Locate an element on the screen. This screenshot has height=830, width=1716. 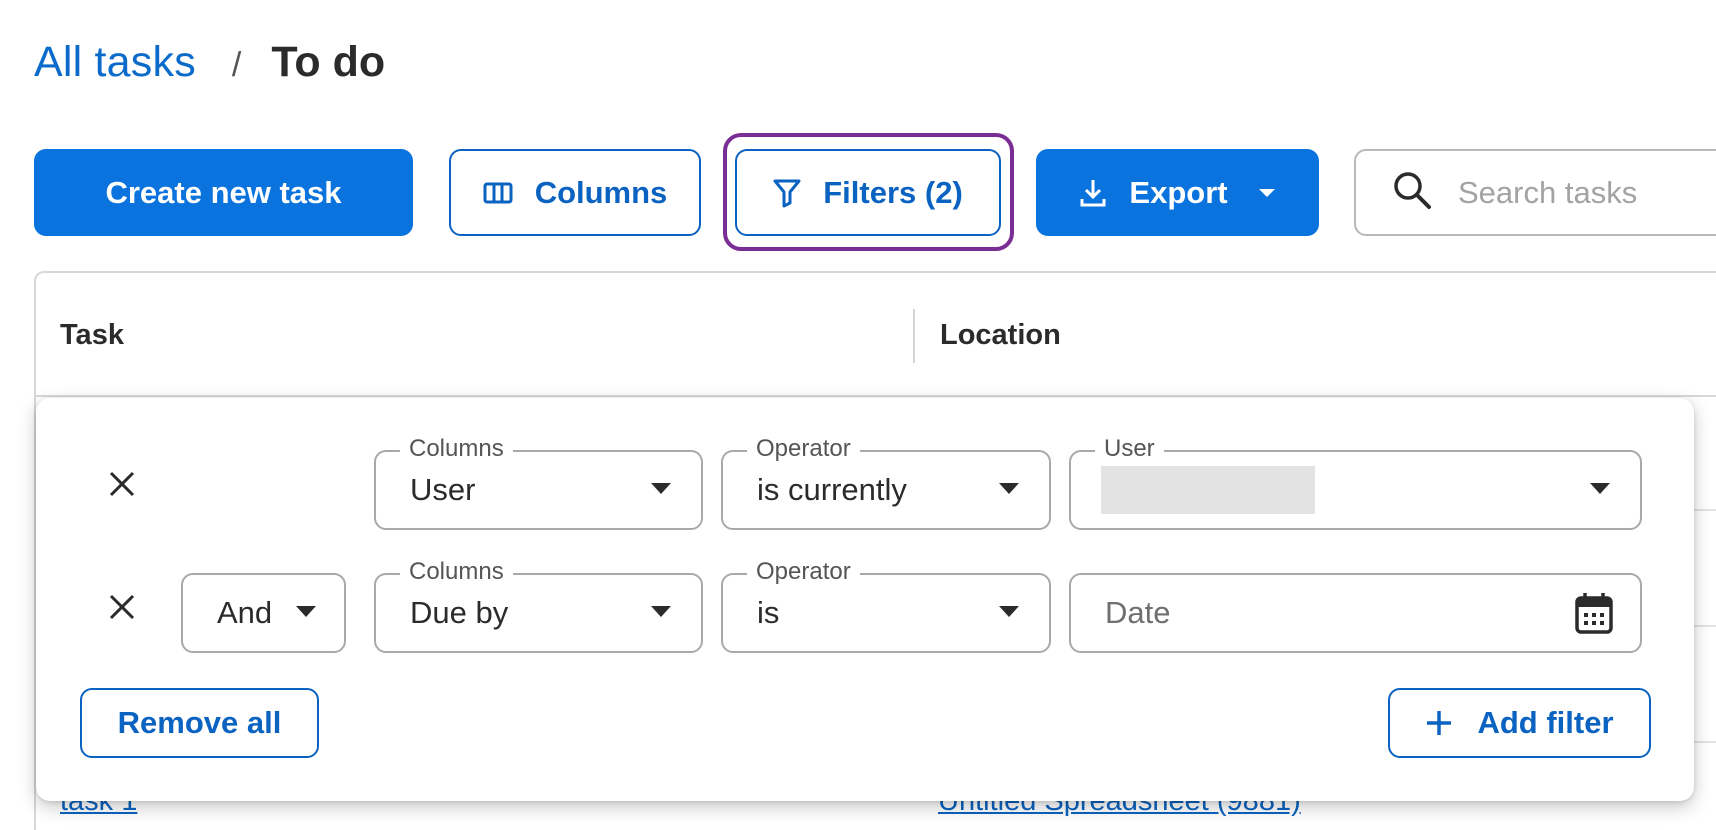
add-filter-button: Add filter is located at coordinates (1519, 723).